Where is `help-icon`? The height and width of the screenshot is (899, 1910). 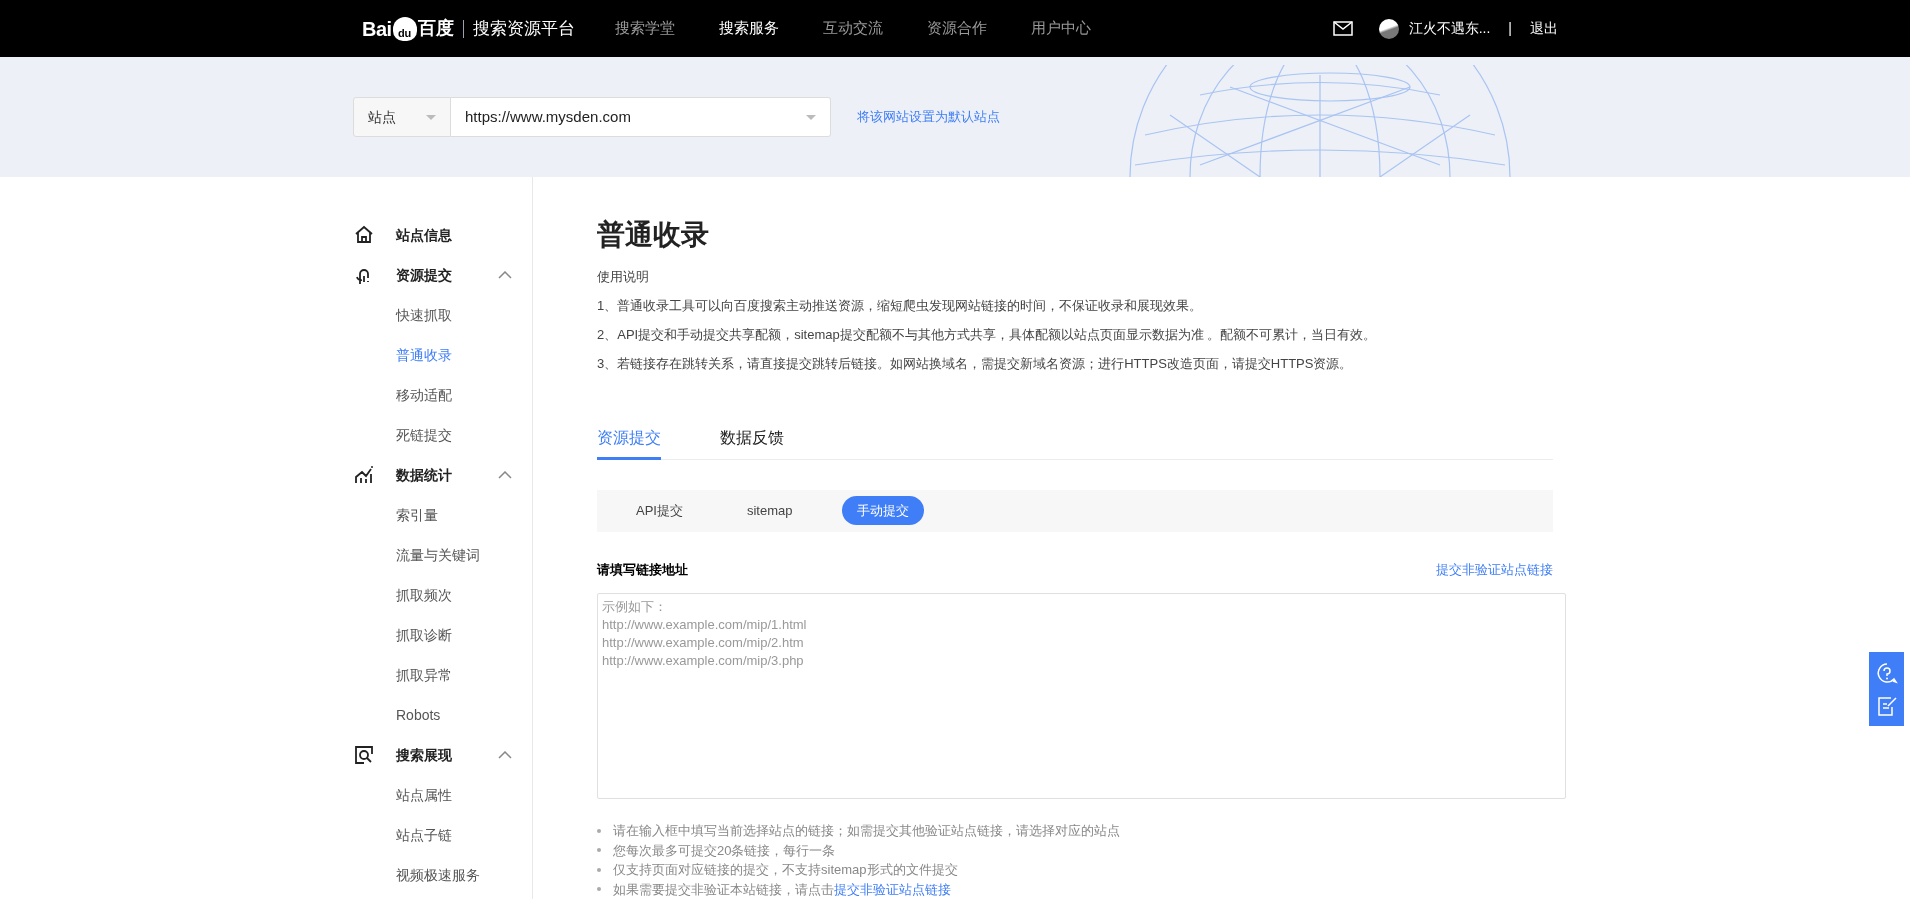
help-icon is located at coordinates (1886, 672).